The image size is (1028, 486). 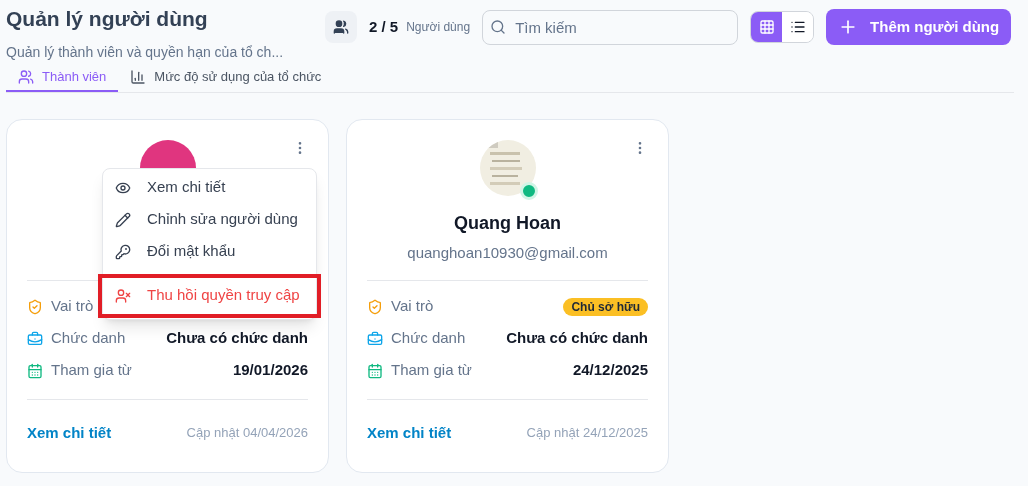 What do you see at coordinates (209, 251) in the screenshot?
I see `menu-item: Đổi mật khẩu` at bounding box center [209, 251].